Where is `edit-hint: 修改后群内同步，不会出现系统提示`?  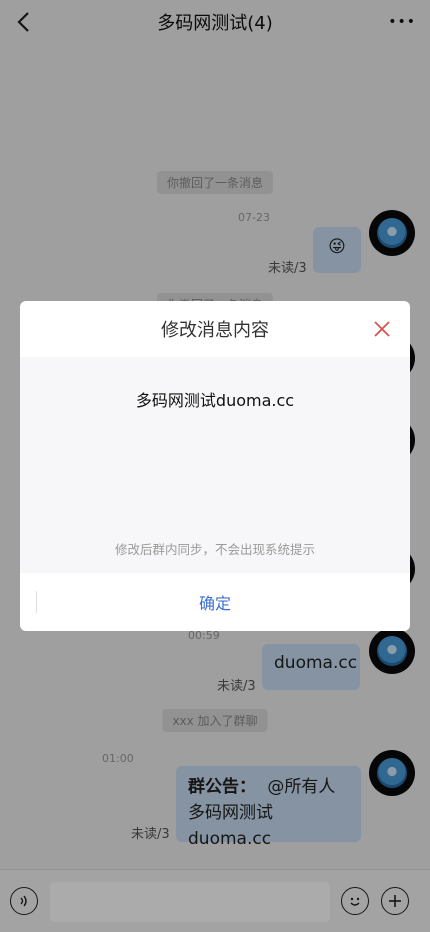 edit-hint: 修改后群内同步，不会出现系统提示 is located at coordinates (214, 549).